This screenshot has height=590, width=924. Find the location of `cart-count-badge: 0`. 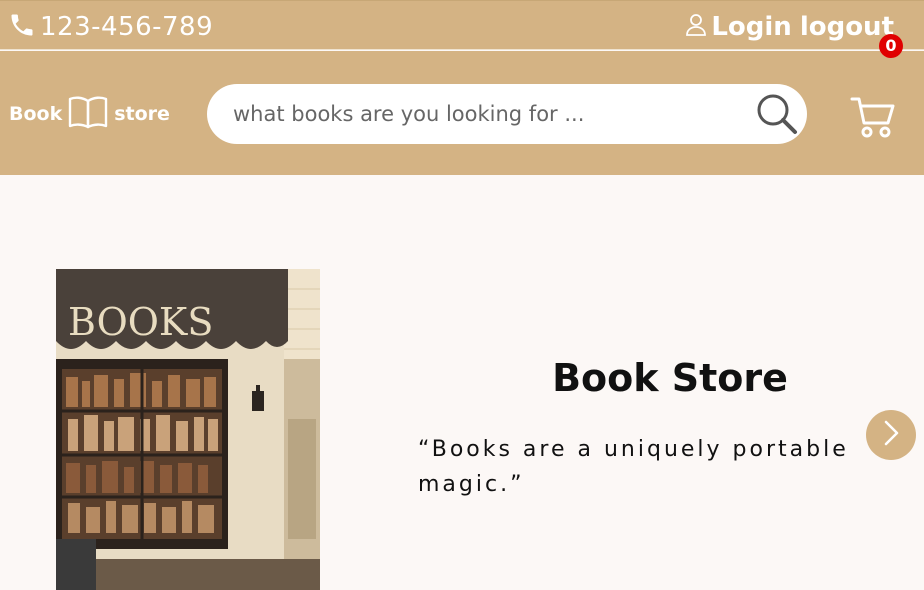

cart-count-badge: 0 is located at coordinates (891, 46).